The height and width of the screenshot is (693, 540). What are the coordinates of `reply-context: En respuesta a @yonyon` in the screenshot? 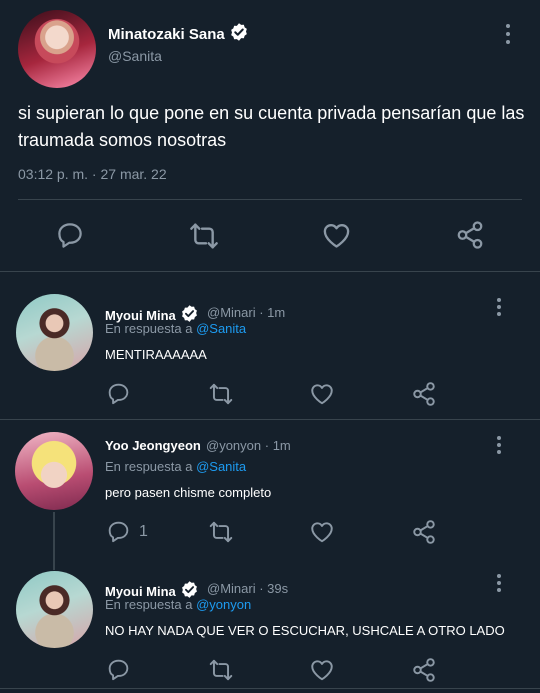 It's located at (178, 604).